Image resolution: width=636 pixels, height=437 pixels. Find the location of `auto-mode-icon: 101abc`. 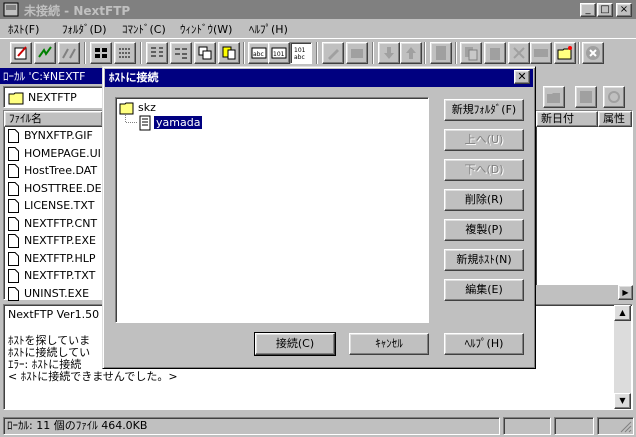

auto-mode-icon: 101abc is located at coordinates (300, 54).